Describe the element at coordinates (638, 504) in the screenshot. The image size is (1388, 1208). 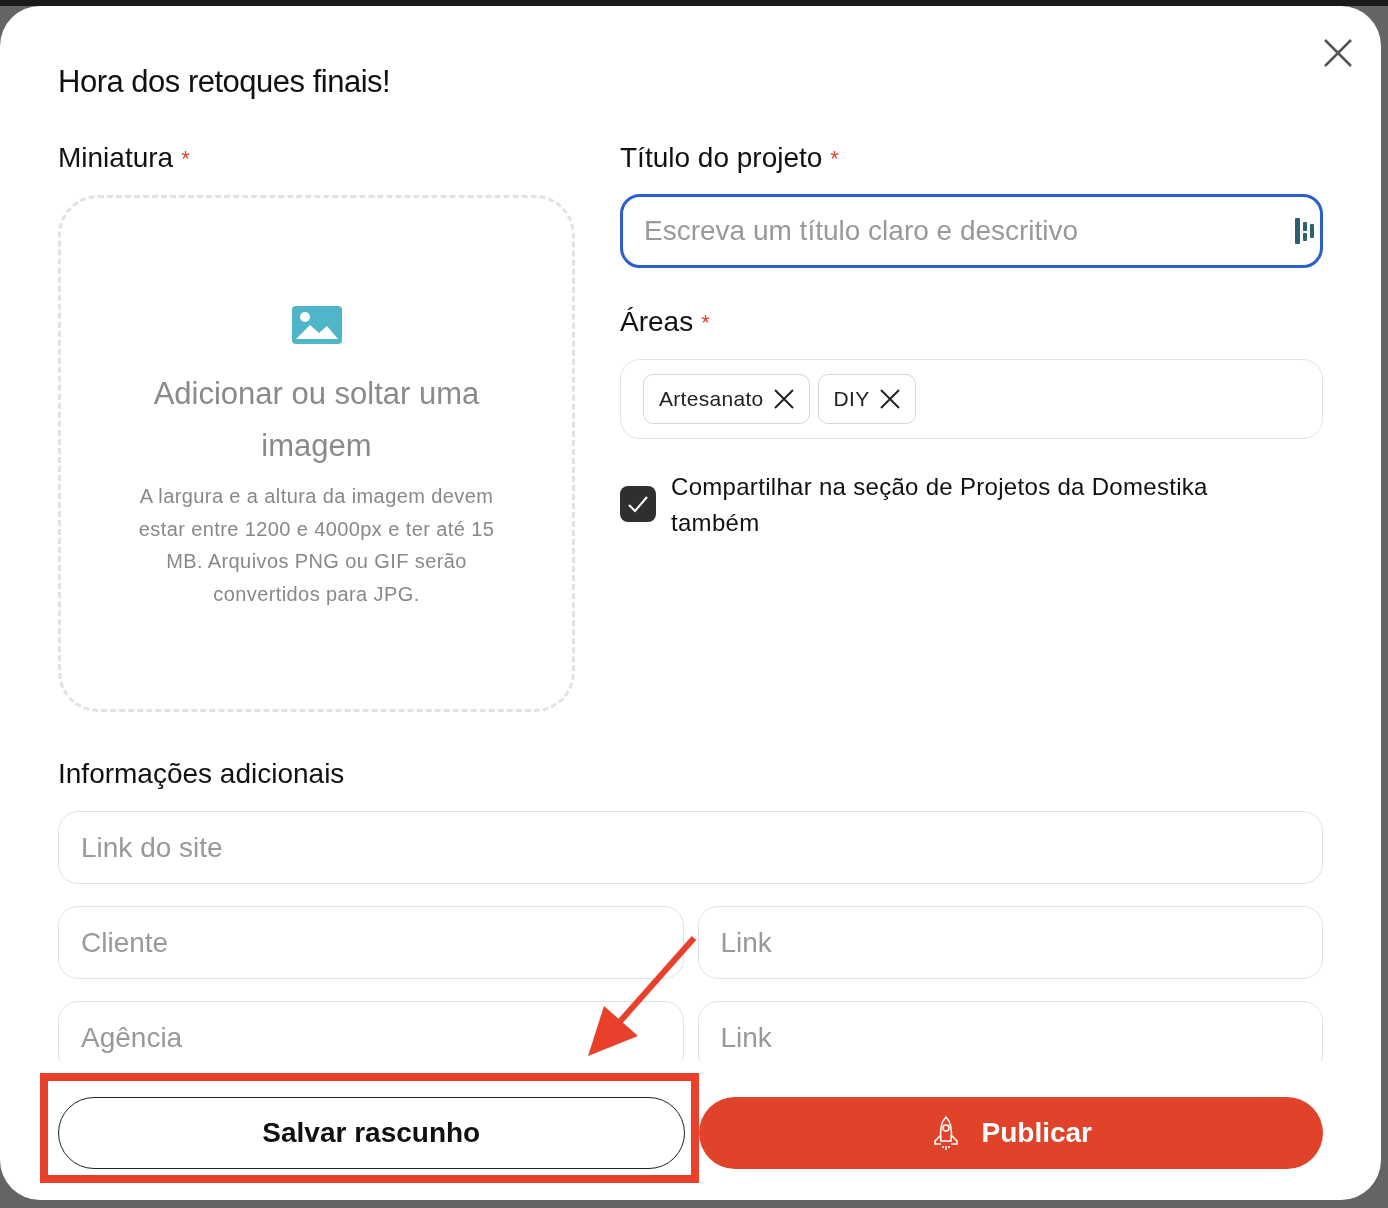
I see `share-checkbox` at that location.